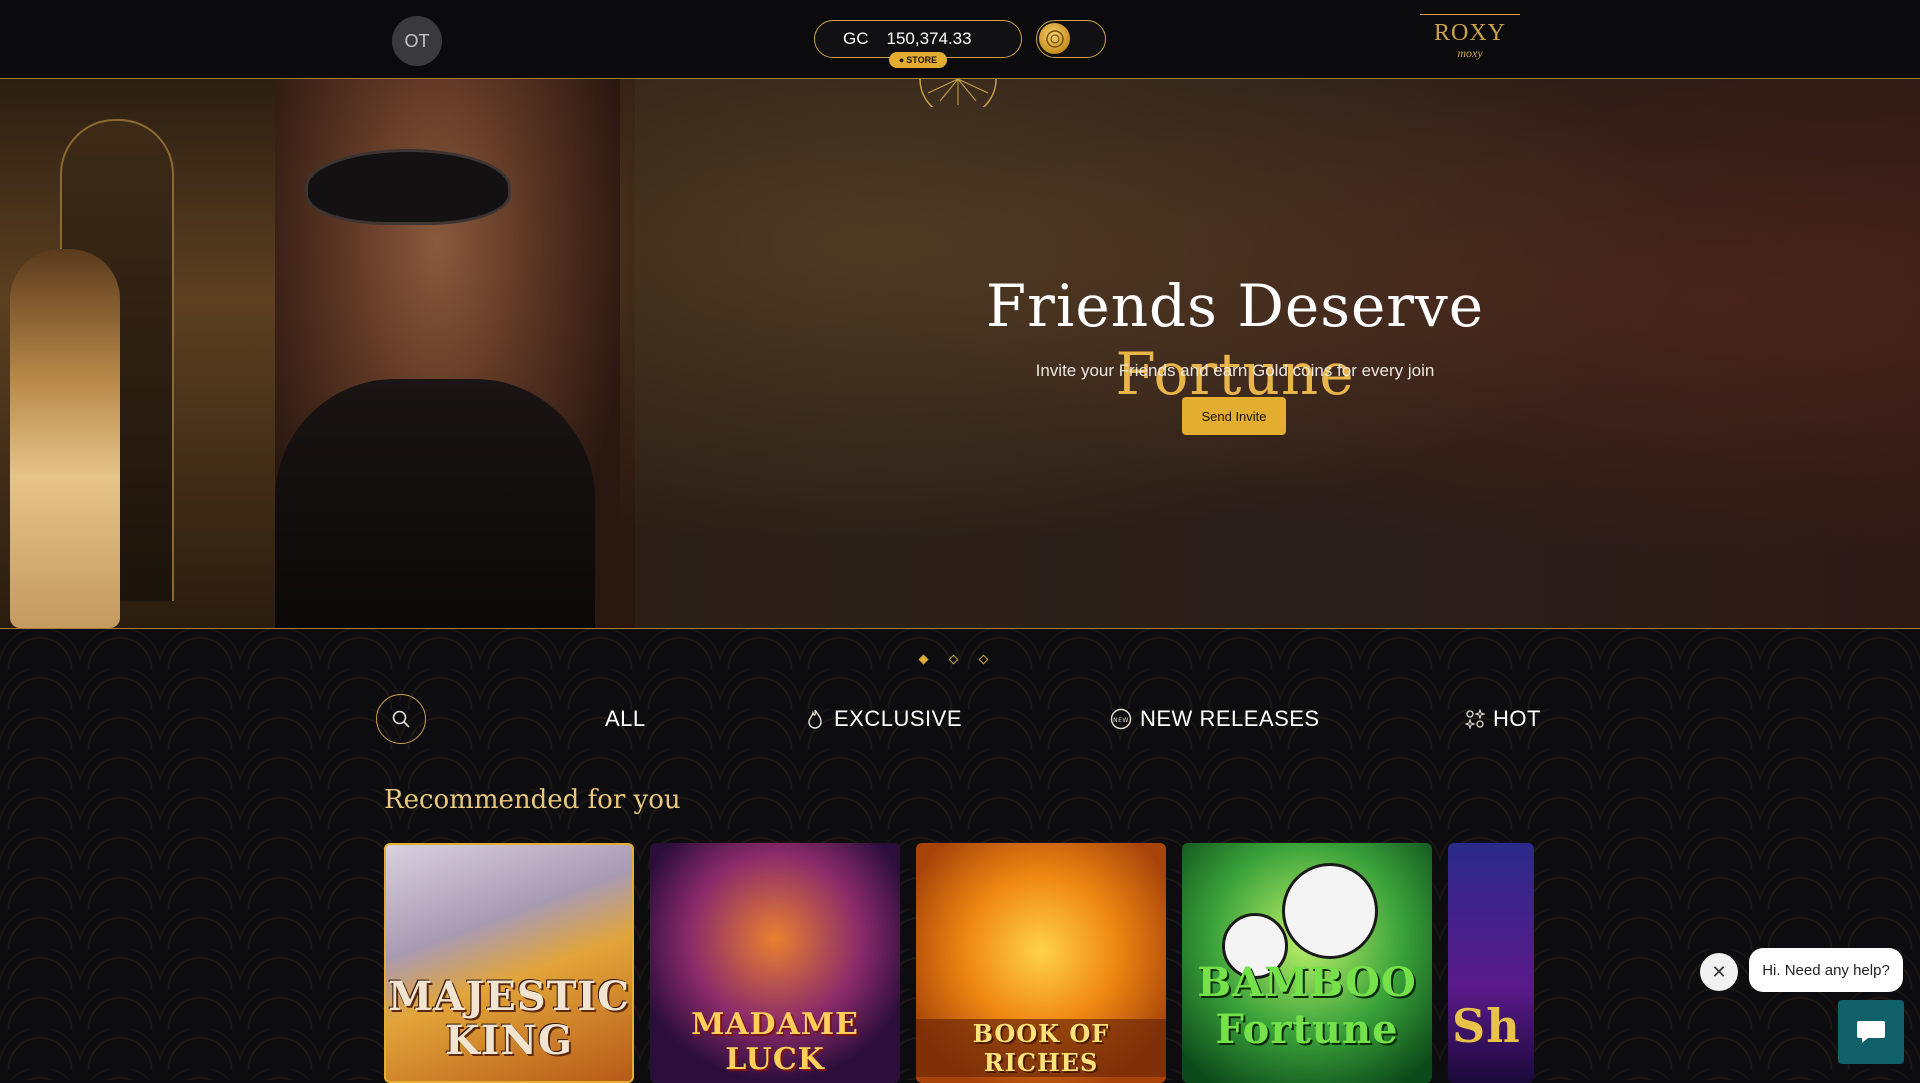 Image resolution: width=1920 pixels, height=1083 pixels. What do you see at coordinates (1491, 963) in the screenshot?
I see `game-card-partial: Sh` at bounding box center [1491, 963].